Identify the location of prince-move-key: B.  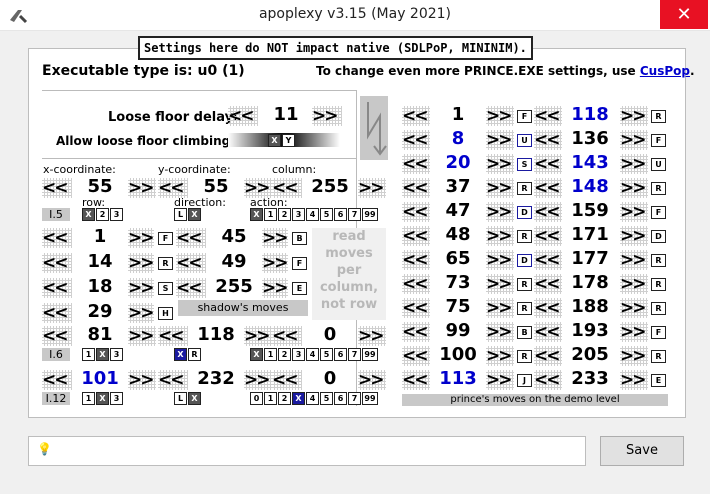
(524, 332).